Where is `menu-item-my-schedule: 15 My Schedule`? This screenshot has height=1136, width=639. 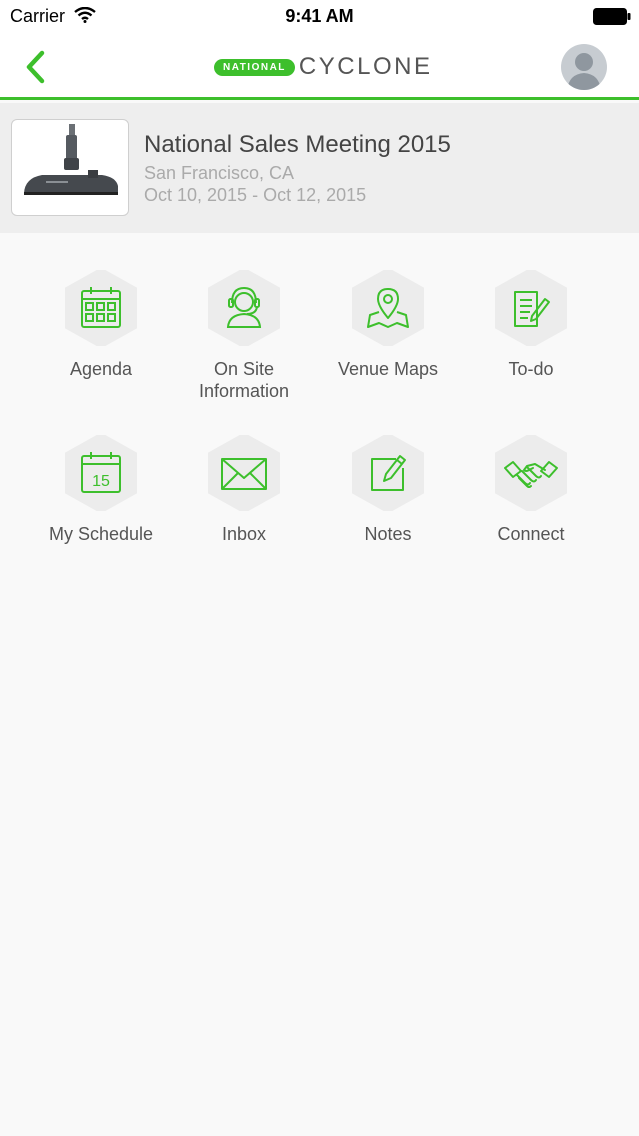 menu-item-my-schedule: 15 My Schedule is located at coordinates (101, 490).